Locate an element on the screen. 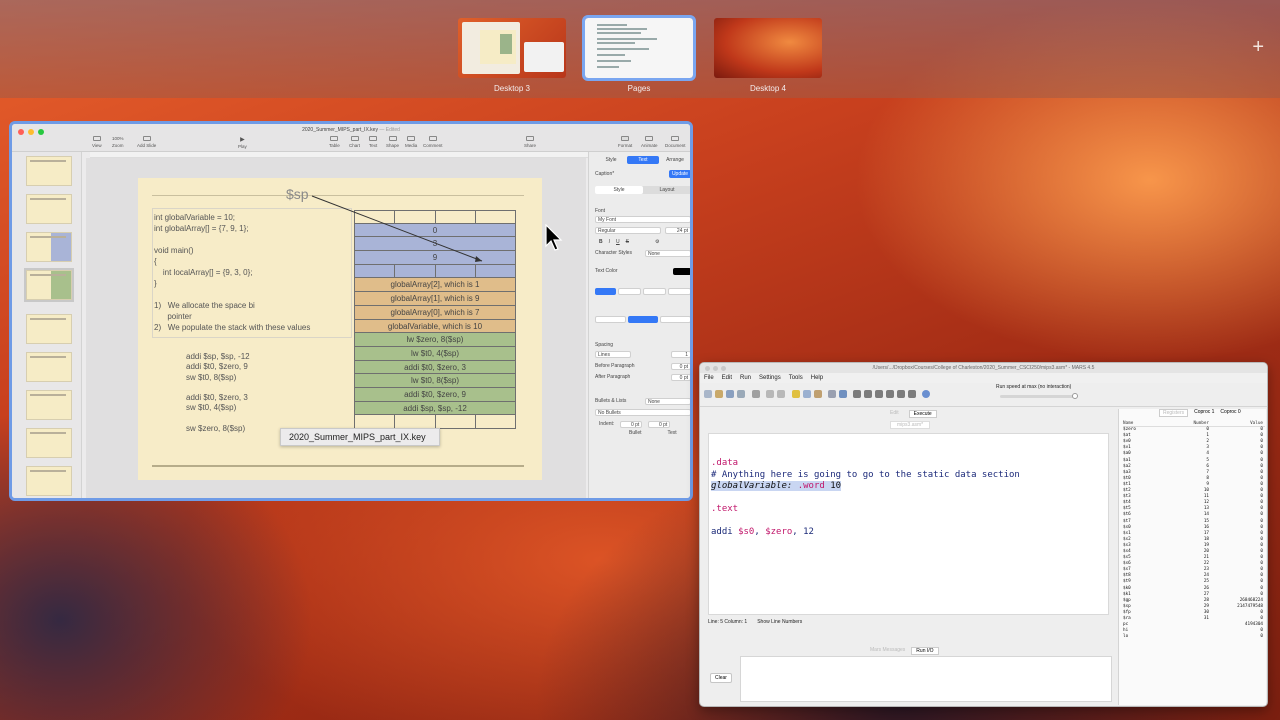 The height and width of the screenshot is (720, 1280). menu-tools: Tools is located at coordinates (796, 378).